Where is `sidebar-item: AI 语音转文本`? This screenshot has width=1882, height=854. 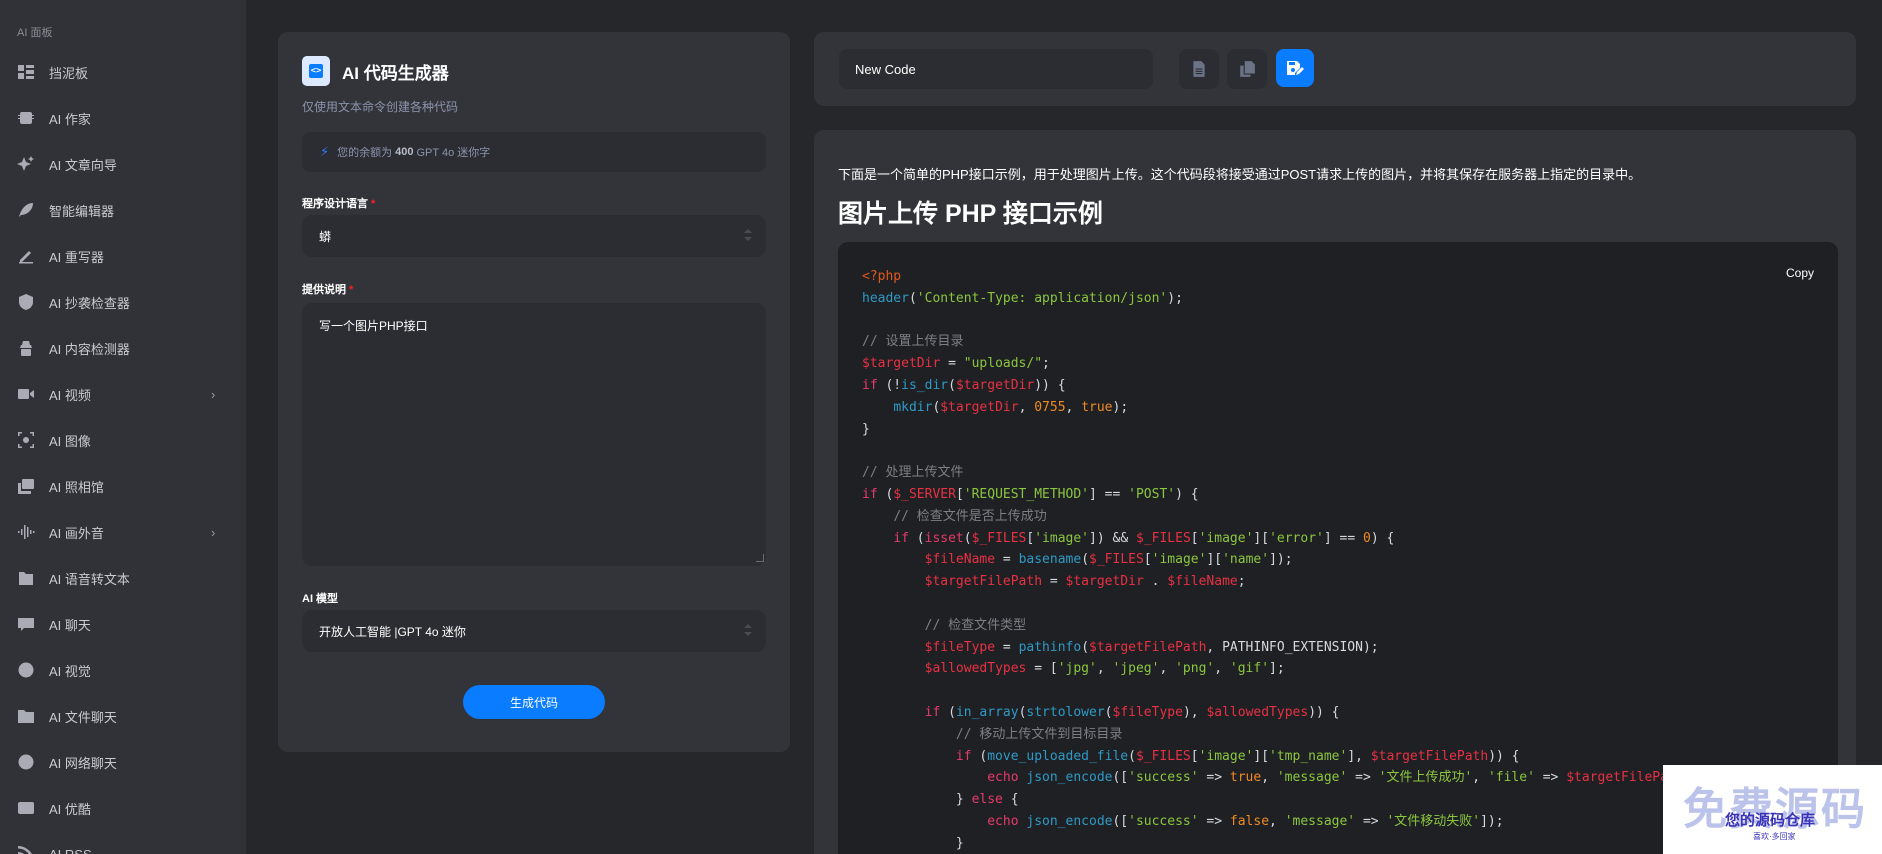 sidebar-item: AI 语音转文本 is located at coordinates (123, 578).